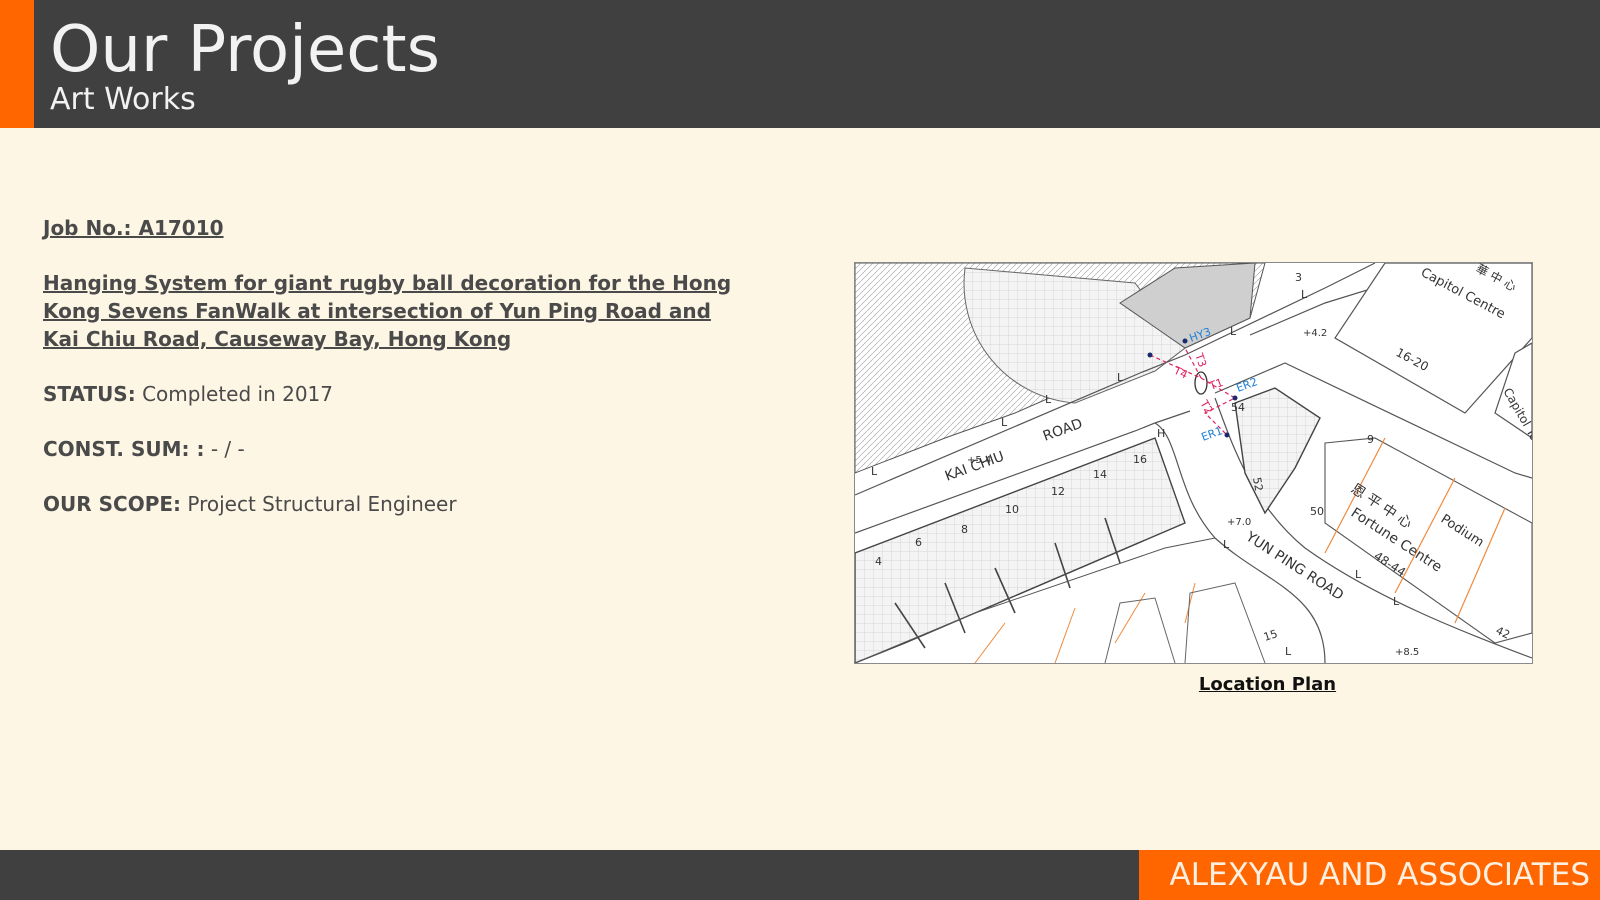 The height and width of the screenshot is (900, 1600). What do you see at coordinates (800, 64) in the screenshot?
I see `header-bar: Our Projects Art Works` at bounding box center [800, 64].